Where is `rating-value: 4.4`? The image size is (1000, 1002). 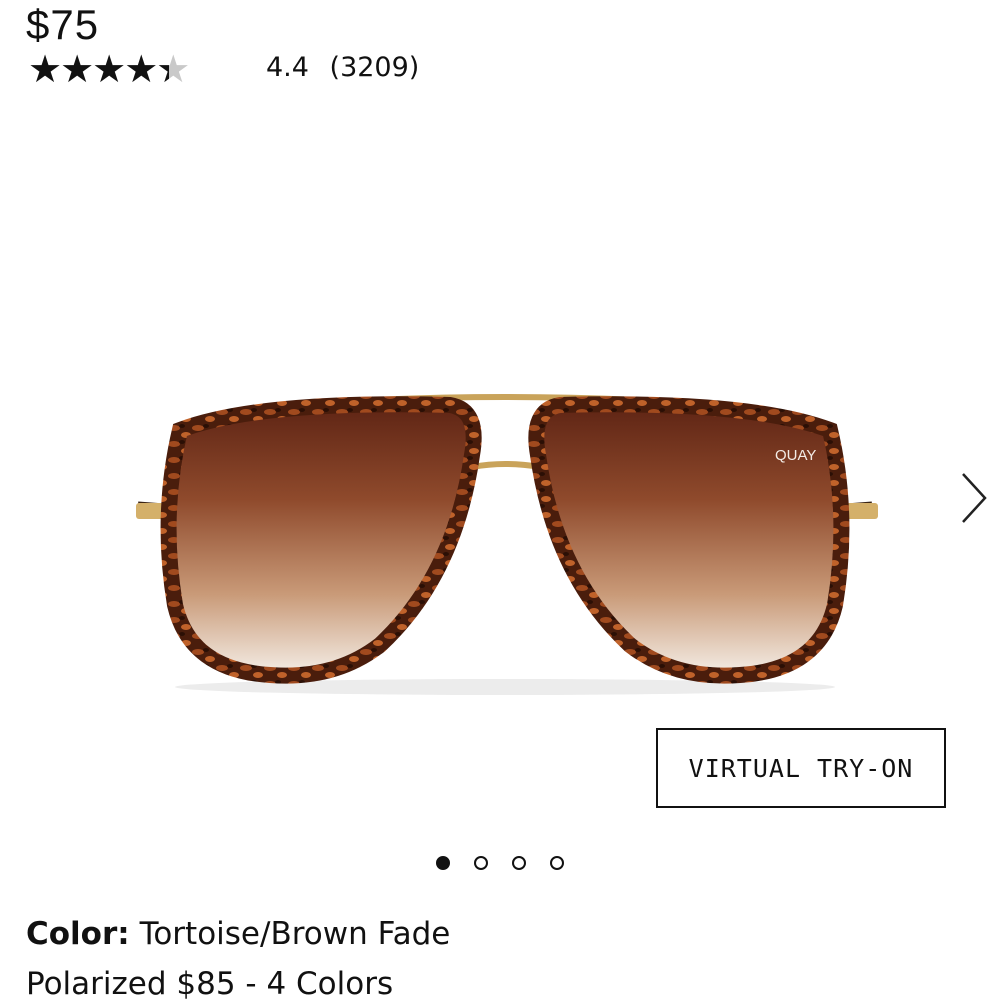 rating-value: 4.4 is located at coordinates (287, 67).